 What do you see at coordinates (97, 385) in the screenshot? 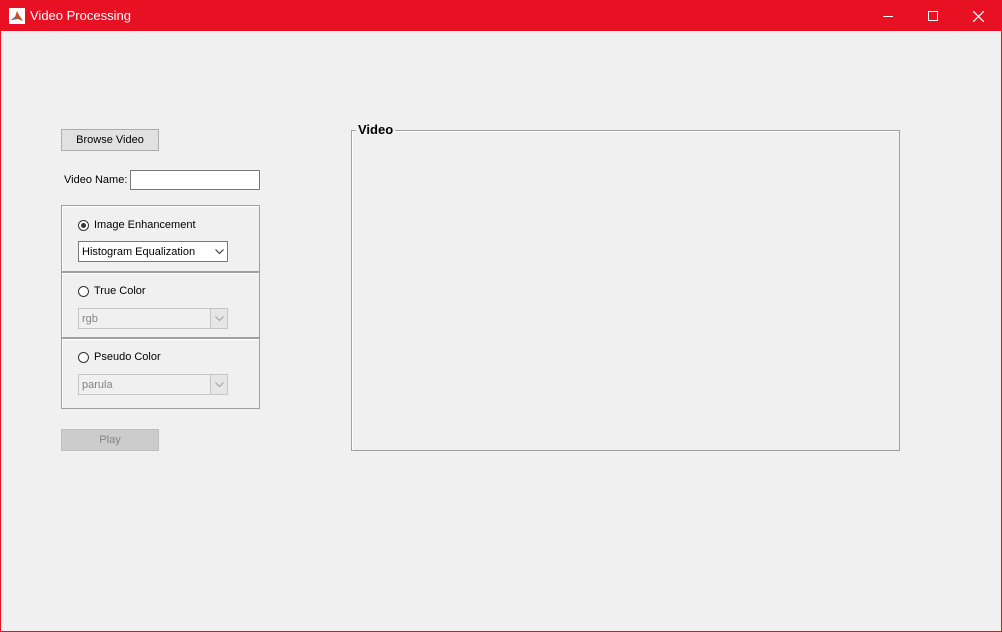
I see `pseudo-color-value: parula` at bounding box center [97, 385].